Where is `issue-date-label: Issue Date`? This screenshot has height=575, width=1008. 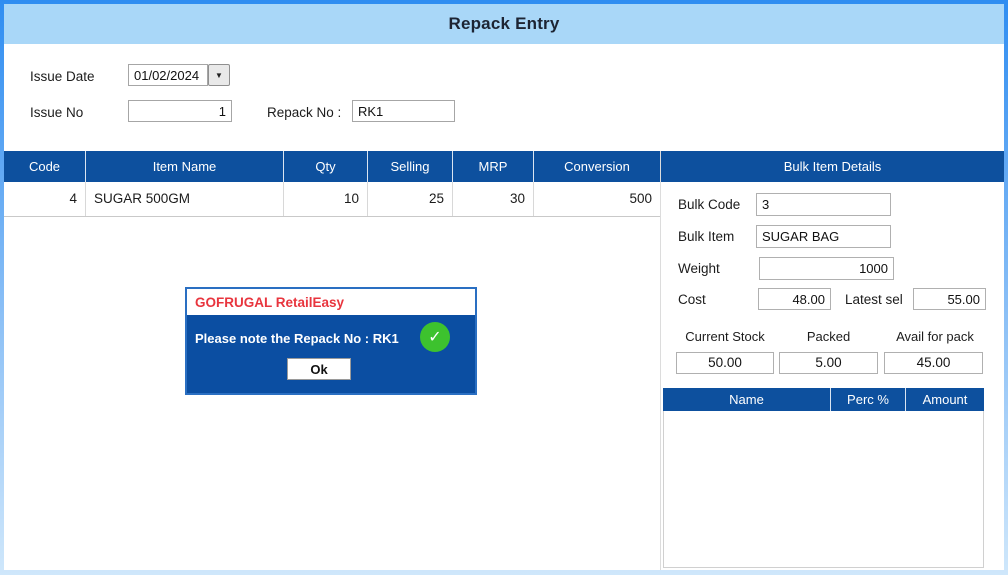 issue-date-label: Issue Date is located at coordinates (62, 76).